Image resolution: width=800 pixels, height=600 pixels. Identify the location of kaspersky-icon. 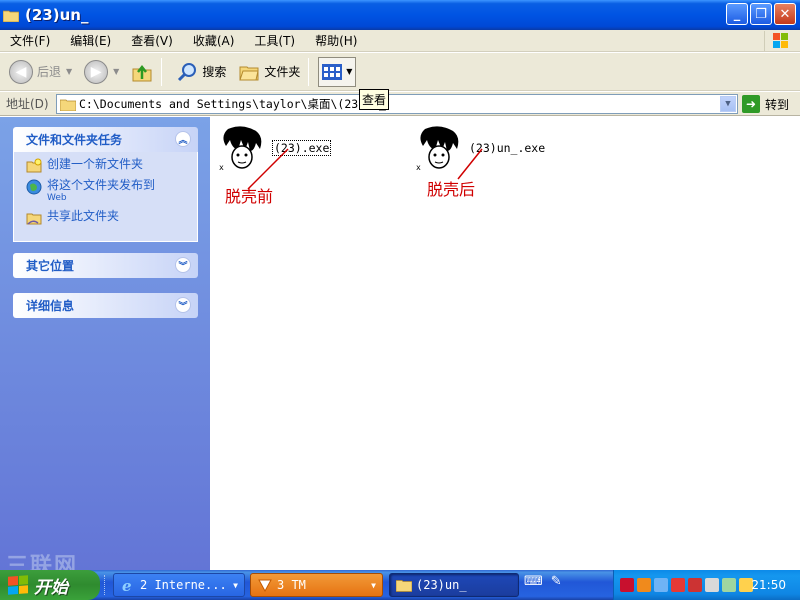
(695, 585).